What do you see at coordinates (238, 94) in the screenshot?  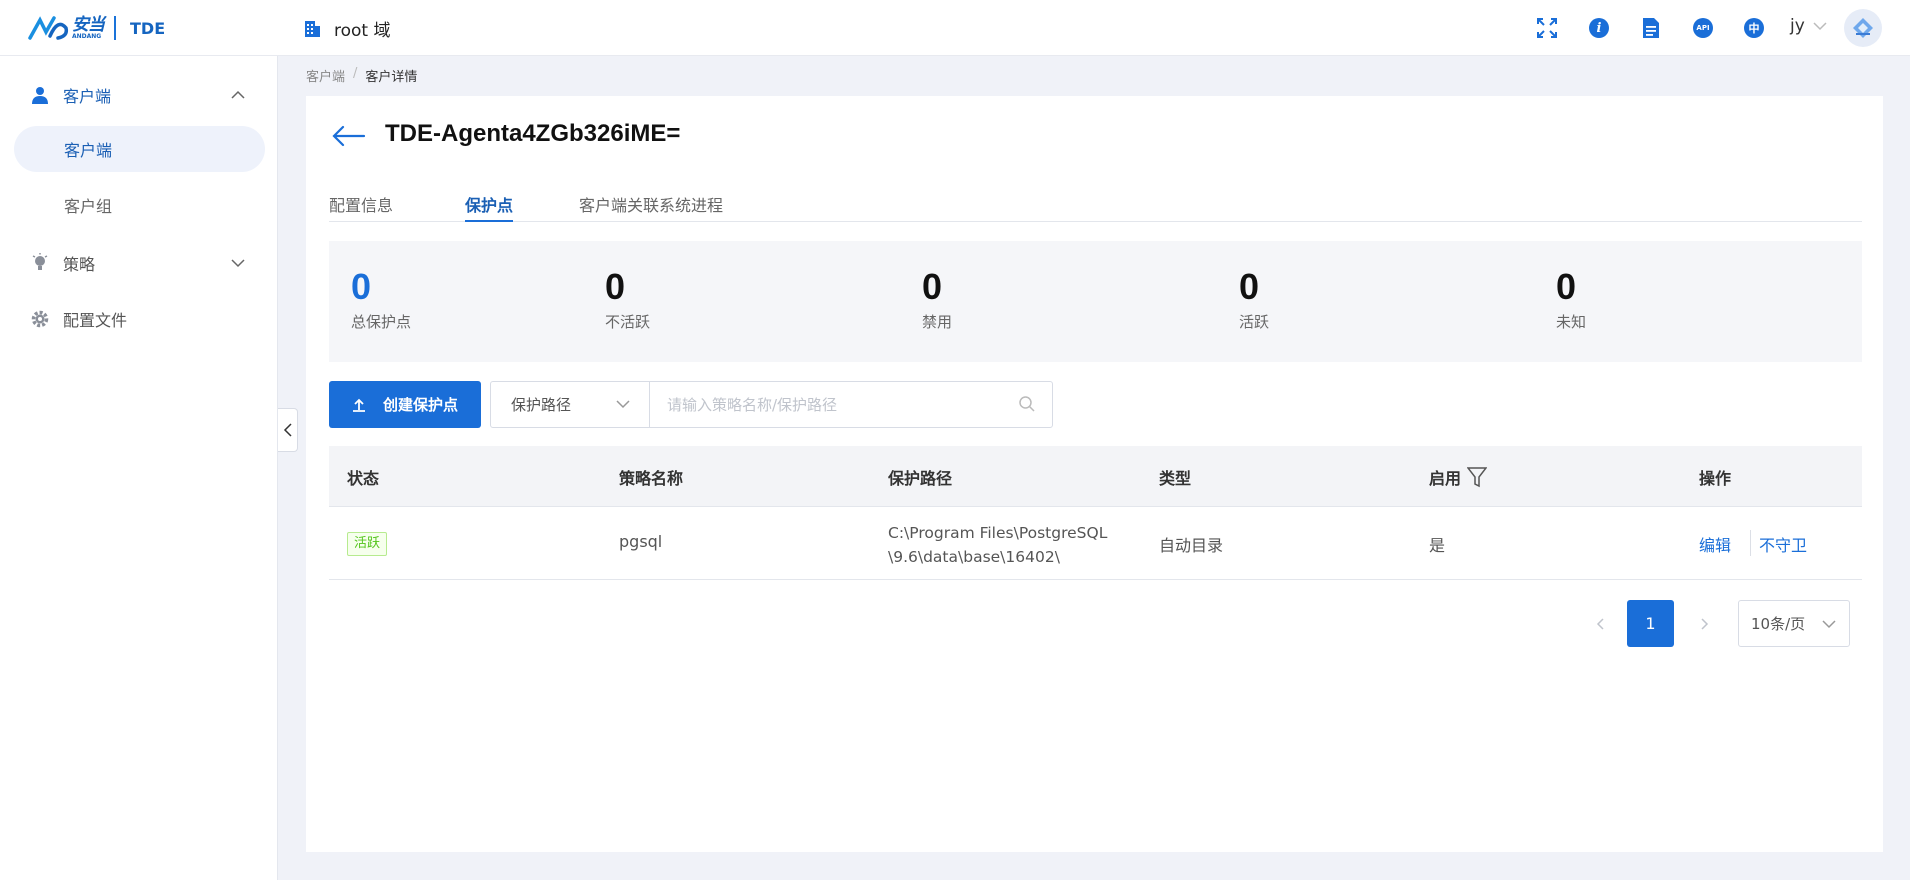 I see `chevron-up-icon` at bounding box center [238, 94].